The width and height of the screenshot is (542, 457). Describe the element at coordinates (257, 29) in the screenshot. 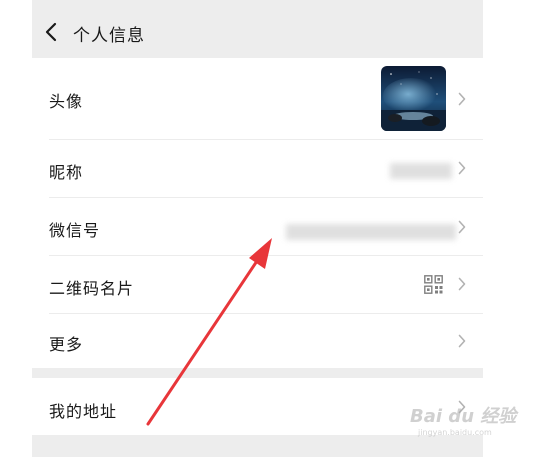

I see `navigation-bar: 个人信息` at that location.